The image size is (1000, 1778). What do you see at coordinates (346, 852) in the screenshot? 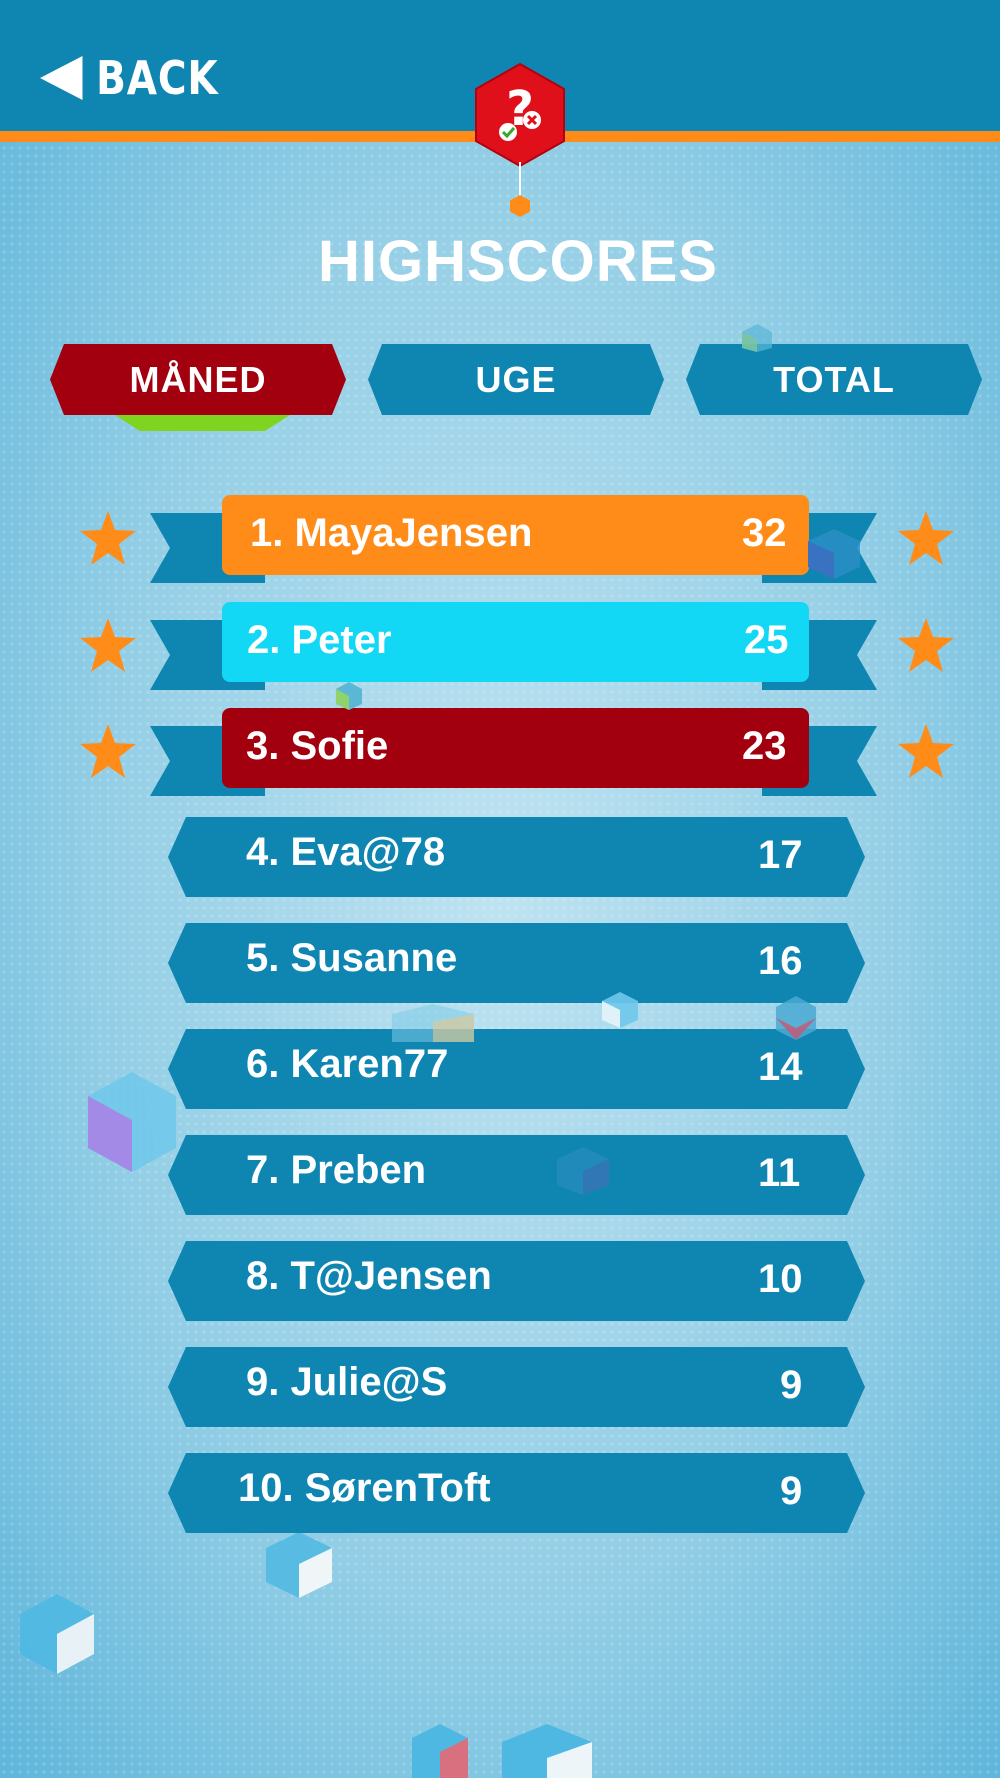
I see `player-name: 4. Eva@78` at bounding box center [346, 852].